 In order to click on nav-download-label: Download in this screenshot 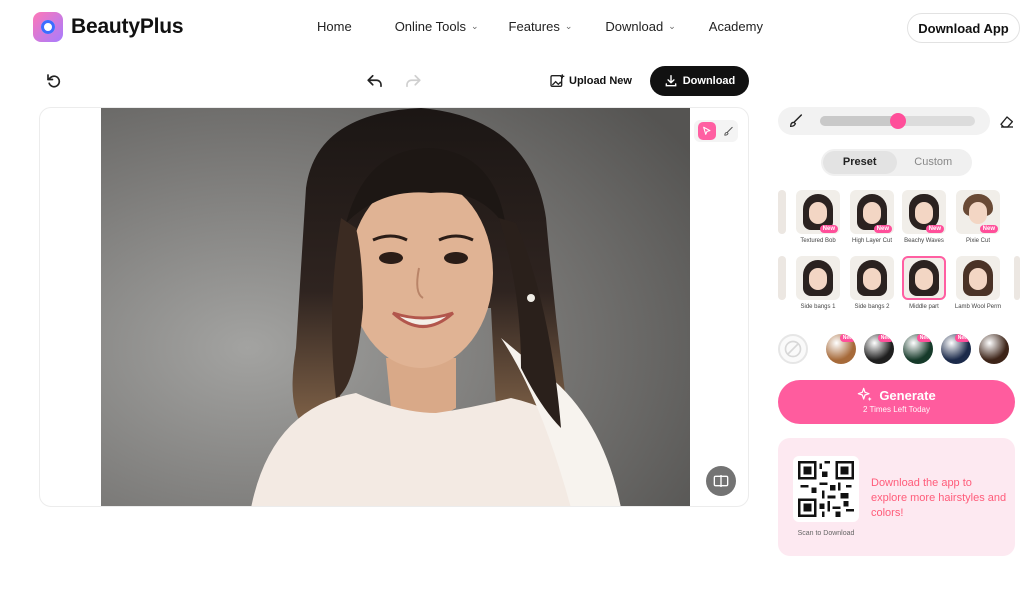, I will do `click(634, 26)`.